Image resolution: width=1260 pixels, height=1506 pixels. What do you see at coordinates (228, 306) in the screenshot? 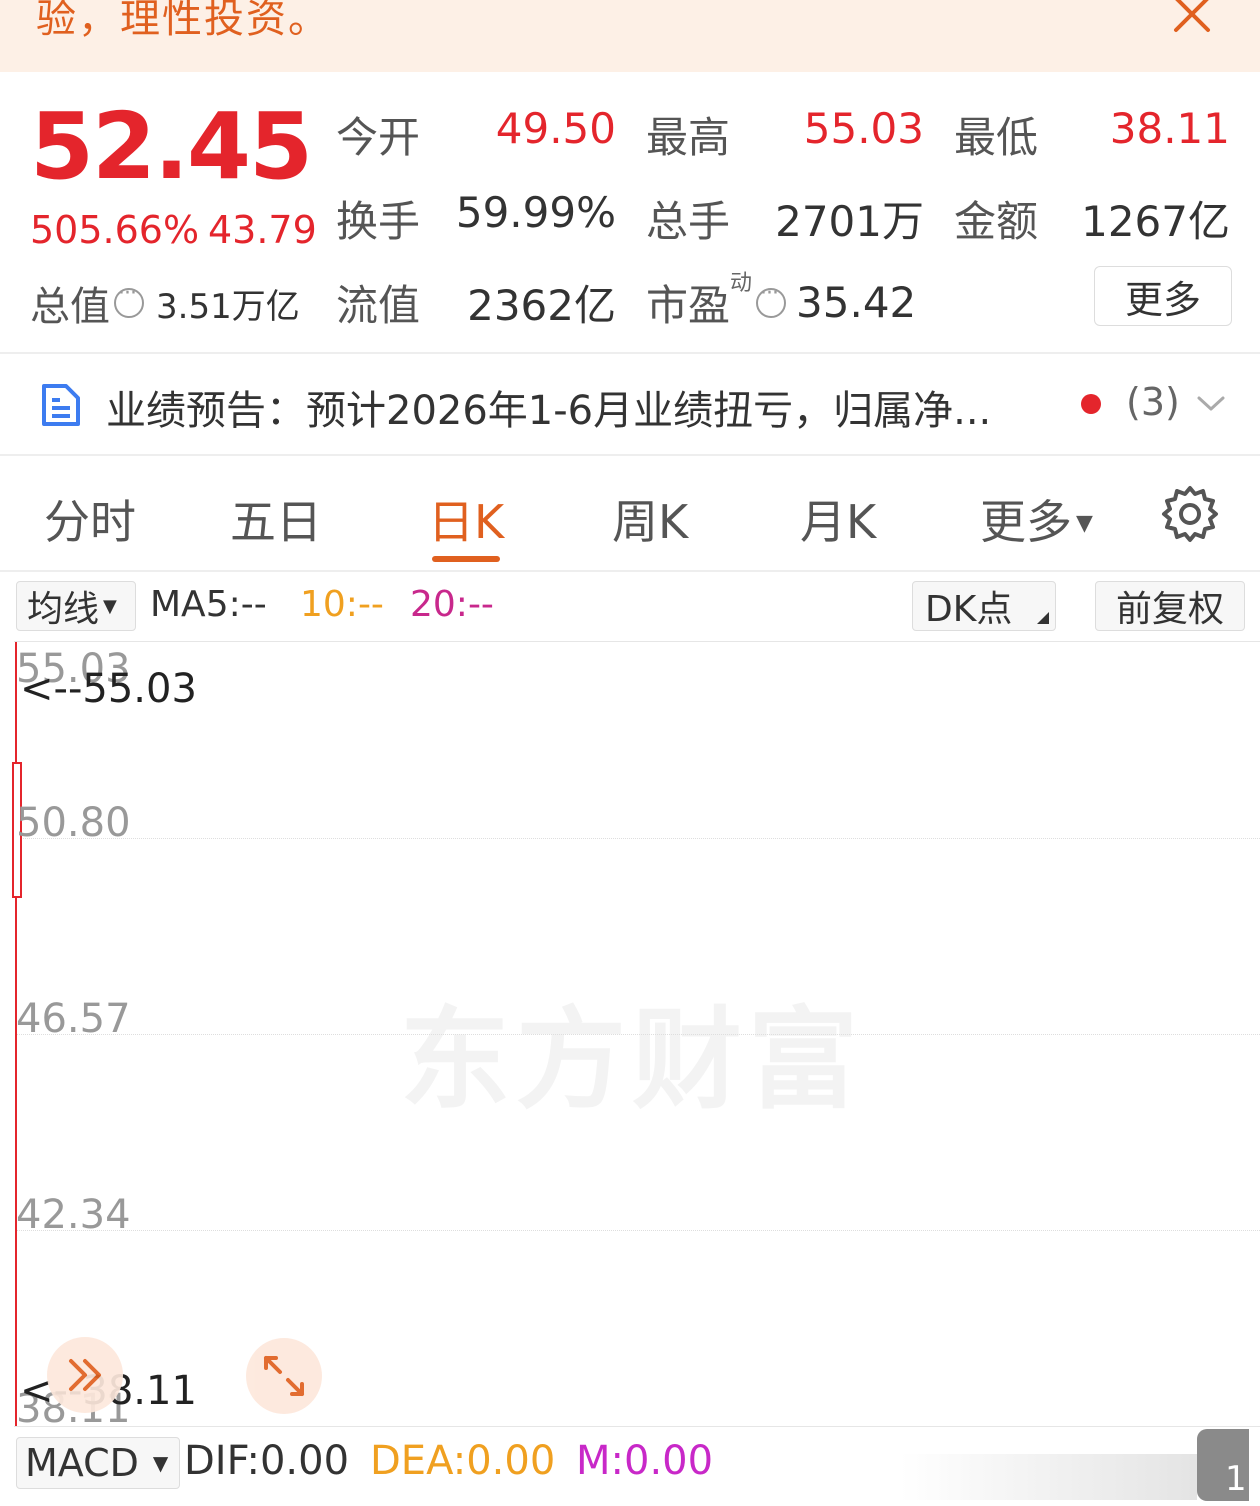
I see `total-value-amount: 3.51万亿` at bounding box center [228, 306].